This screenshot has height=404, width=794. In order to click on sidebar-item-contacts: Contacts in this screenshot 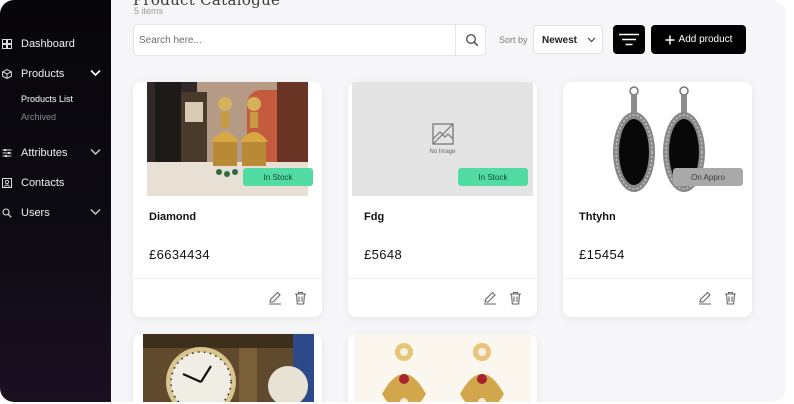, I will do `click(55, 183)`.